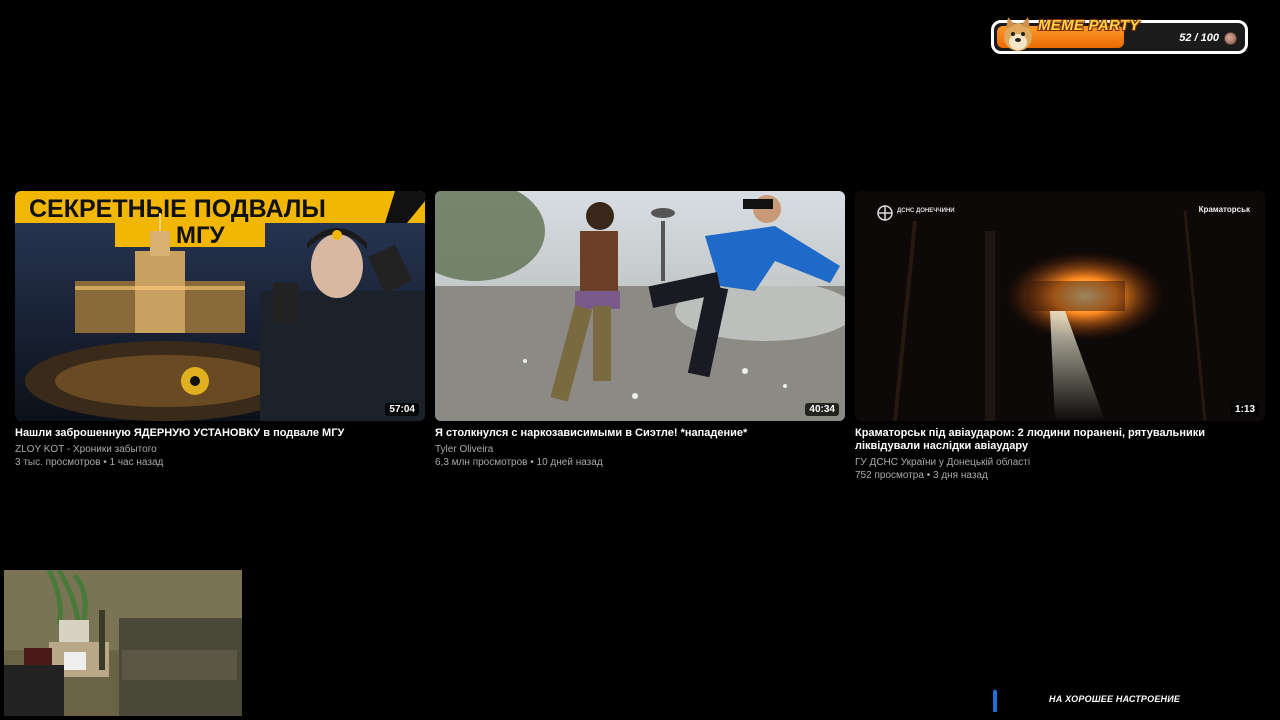 The height and width of the screenshot is (720, 1280). What do you see at coordinates (1230, 38) in the screenshot?
I see `coin-icon` at bounding box center [1230, 38].